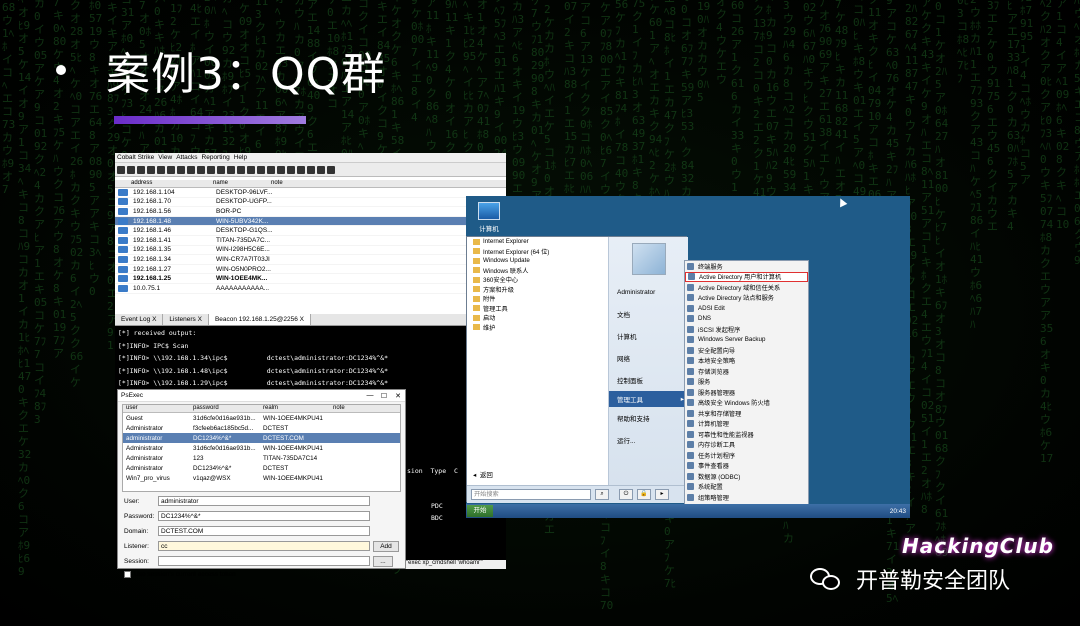 Image resolution: width=1080 pixels, height=626 pixels. I want to click on arrow-right-icon: ▸, so click(662, 494).